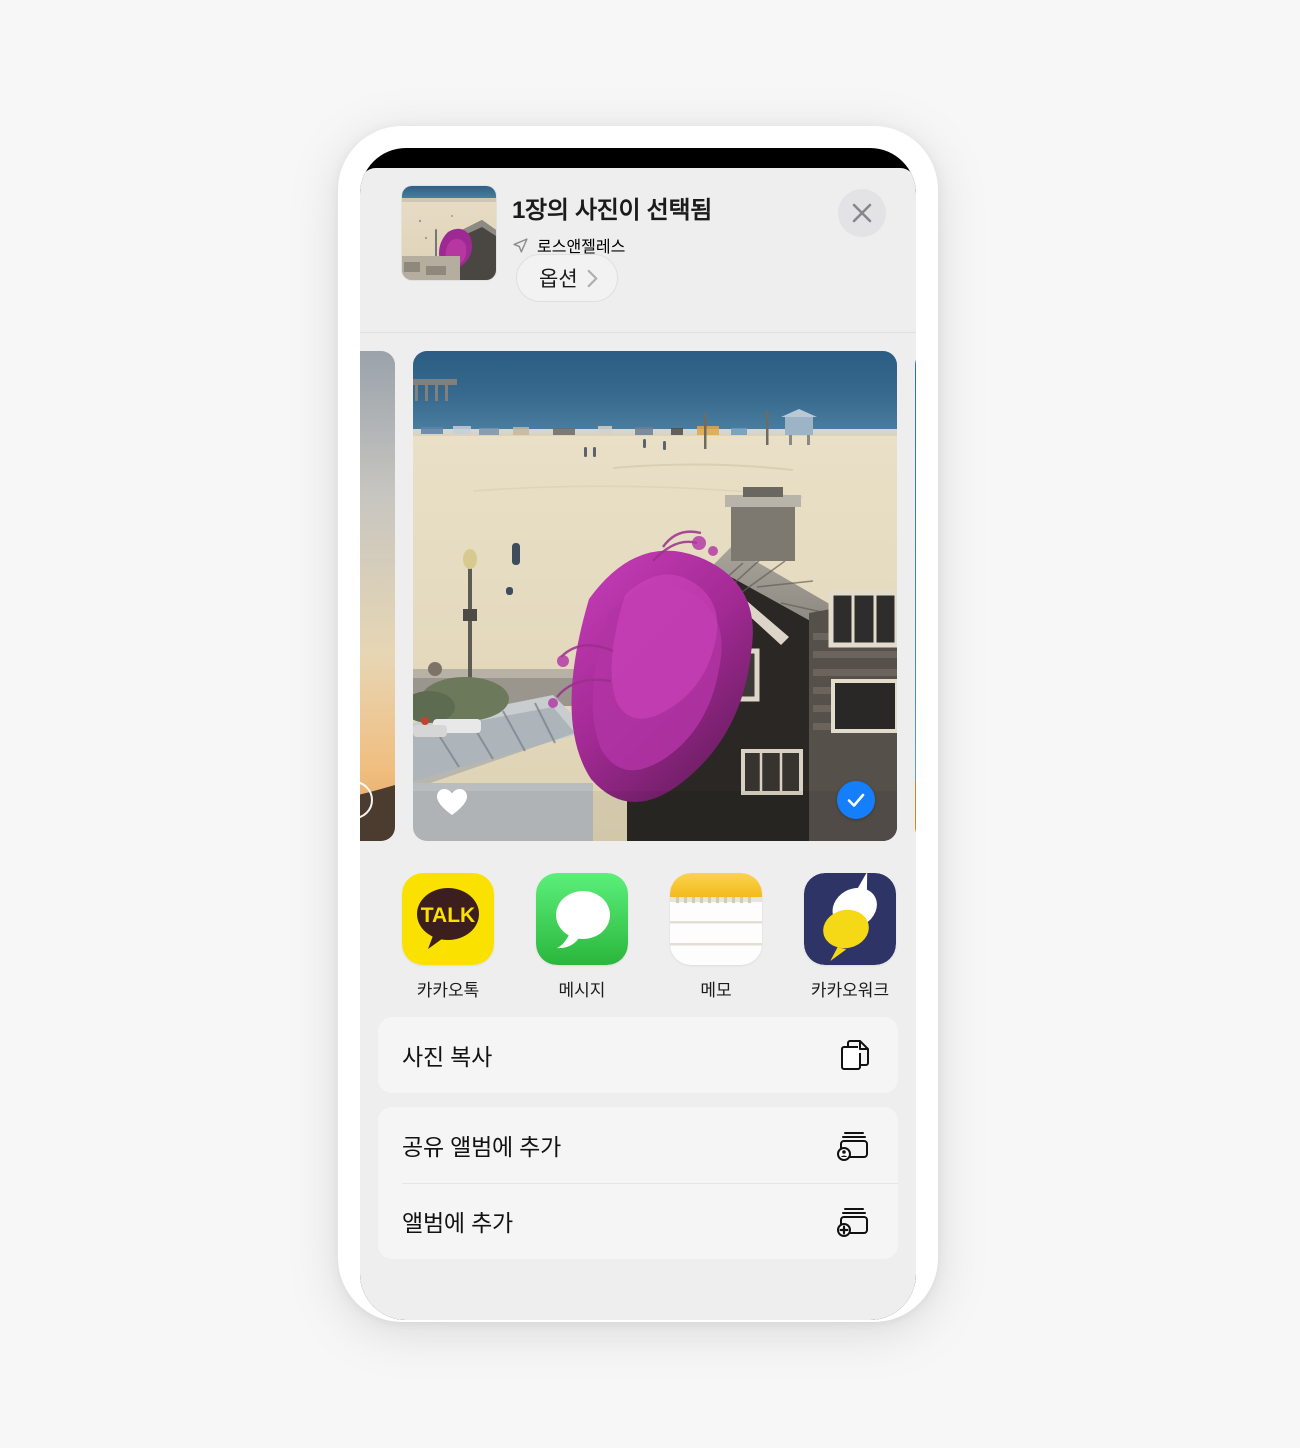  I want to click on carousel-photo-selected, so click(655, 596).